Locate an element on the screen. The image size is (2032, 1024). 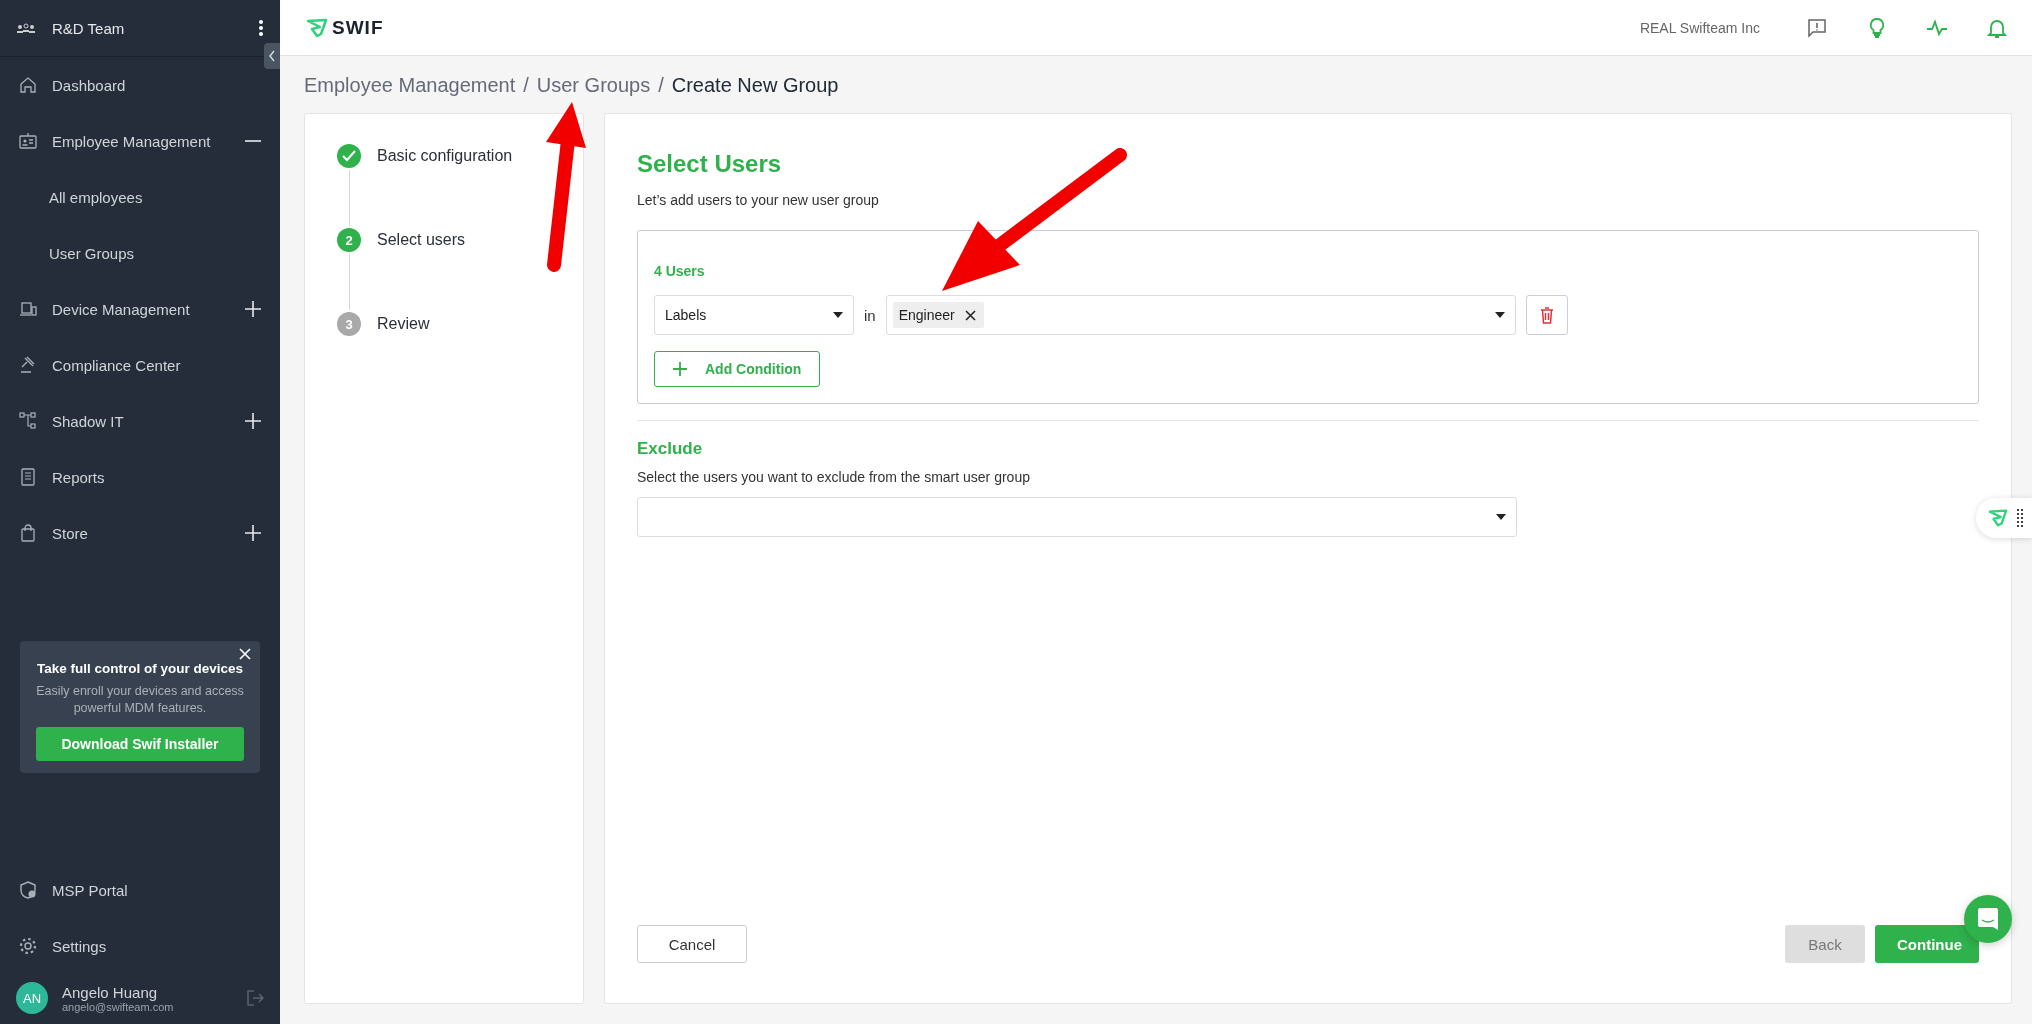
footer-button: Cancel is located at coordinates (692, 944).